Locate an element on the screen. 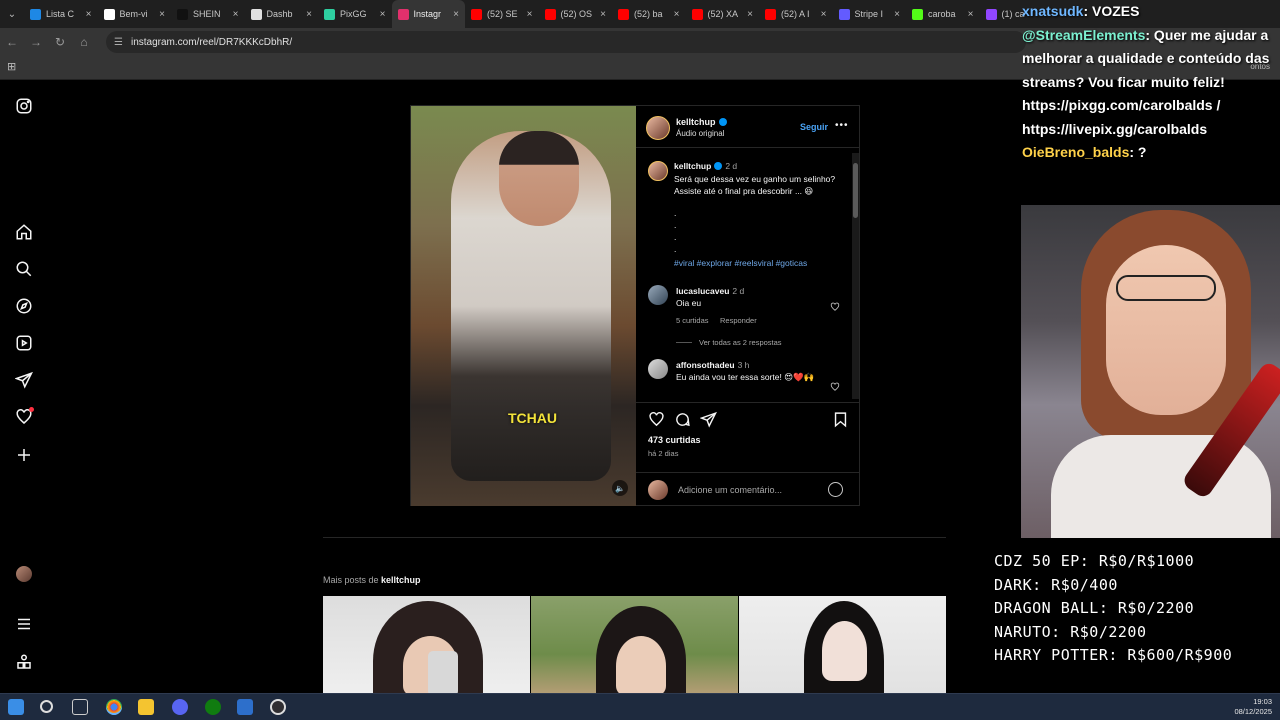 This screenshot has width=1280, height=720. audio-label: Áudio original is located at coordinates (700, 133).